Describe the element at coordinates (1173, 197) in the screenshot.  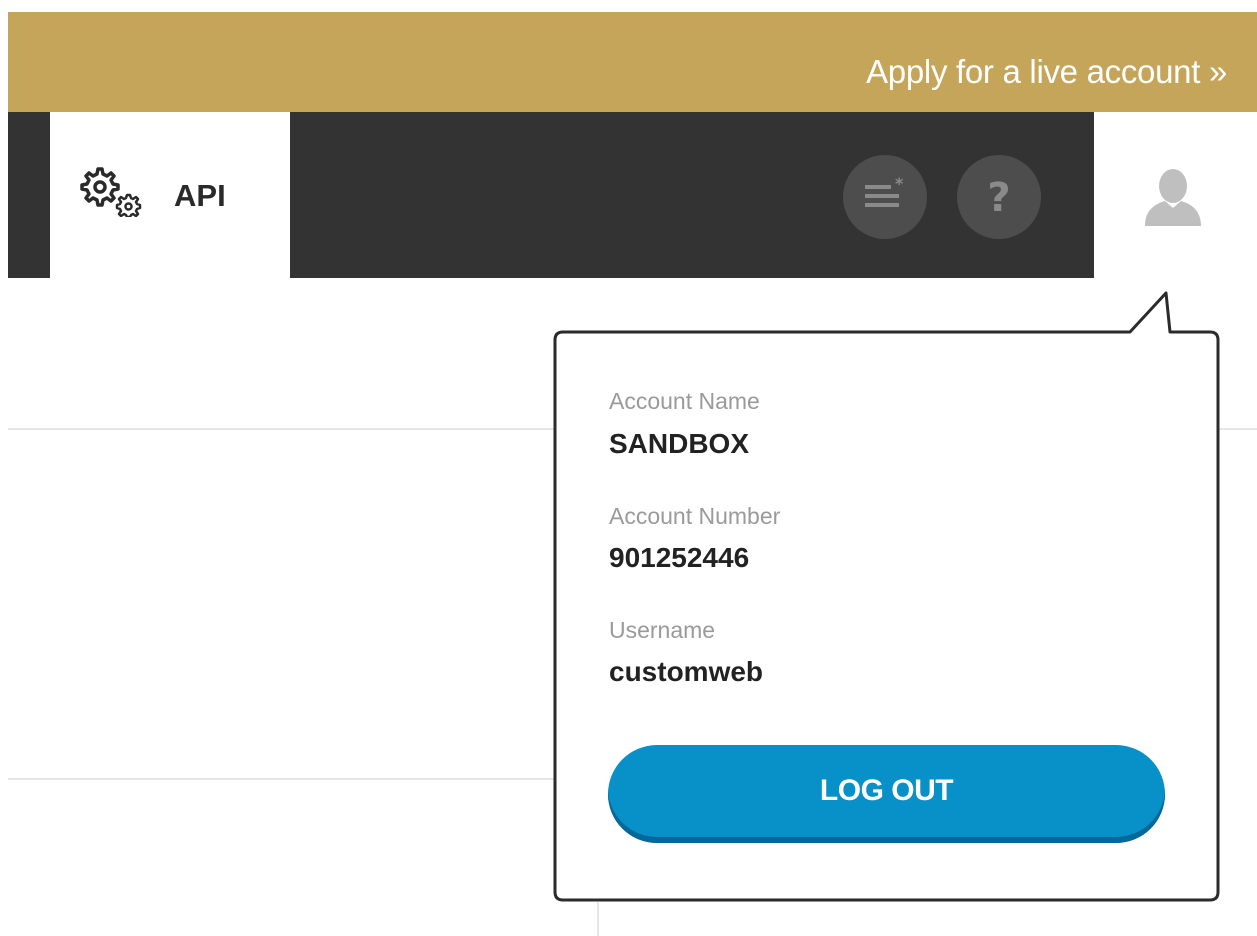
I see `user-icon` at that location.